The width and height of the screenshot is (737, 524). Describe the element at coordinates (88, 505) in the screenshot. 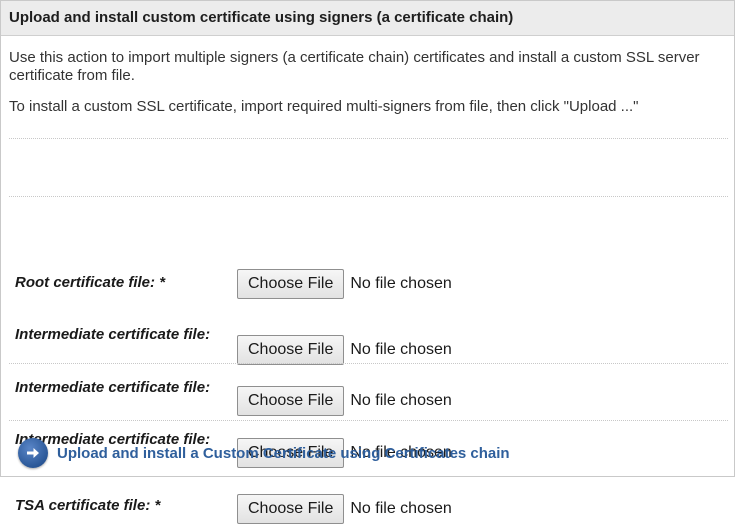

I see `tsa-certificate-label: TSA certificate file: *` at that location.